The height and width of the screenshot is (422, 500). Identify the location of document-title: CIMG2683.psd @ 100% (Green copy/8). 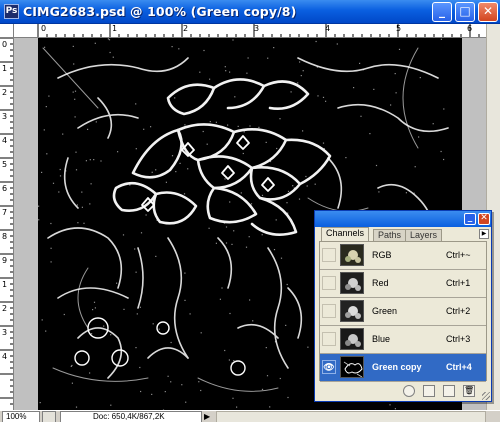
(160, 11).